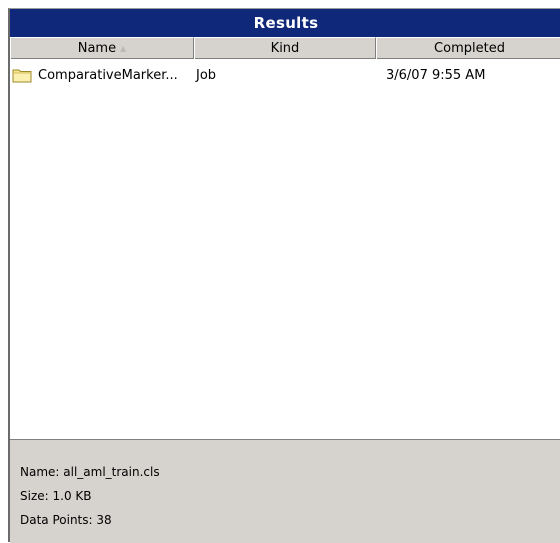 The width and height of the screenshot is (560, 543). Describe the element at coordinates (22, 76) in the screenshot. I see `folder-icon` at that location.